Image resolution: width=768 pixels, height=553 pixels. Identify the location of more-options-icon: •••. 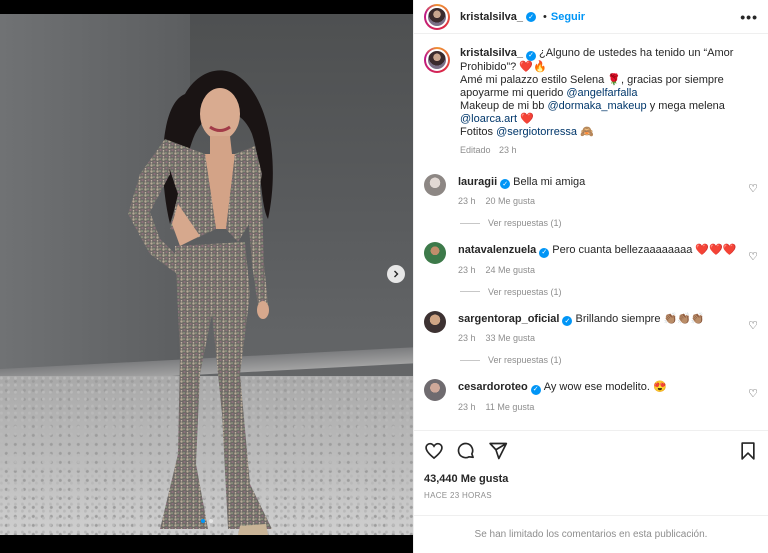
(749, 17).